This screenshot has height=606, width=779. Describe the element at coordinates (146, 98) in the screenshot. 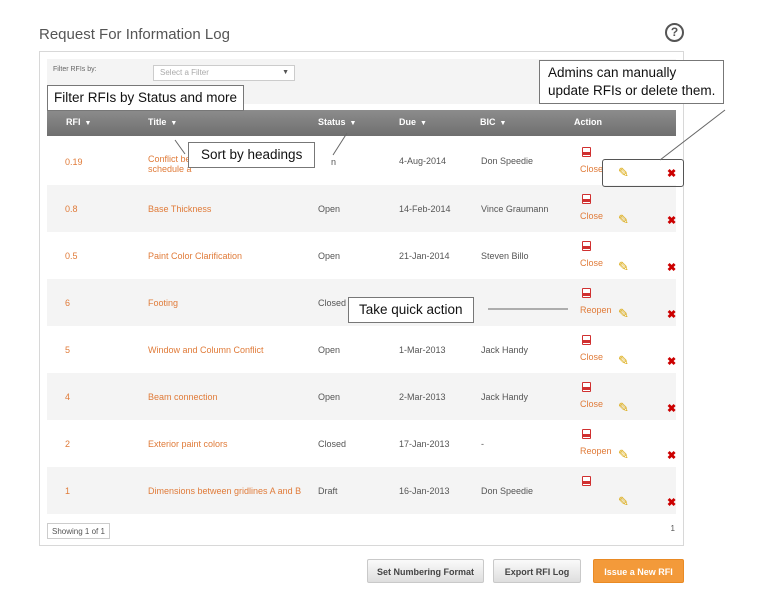

I see `callout-filter: Filter RFIs by Status and more` at that location.